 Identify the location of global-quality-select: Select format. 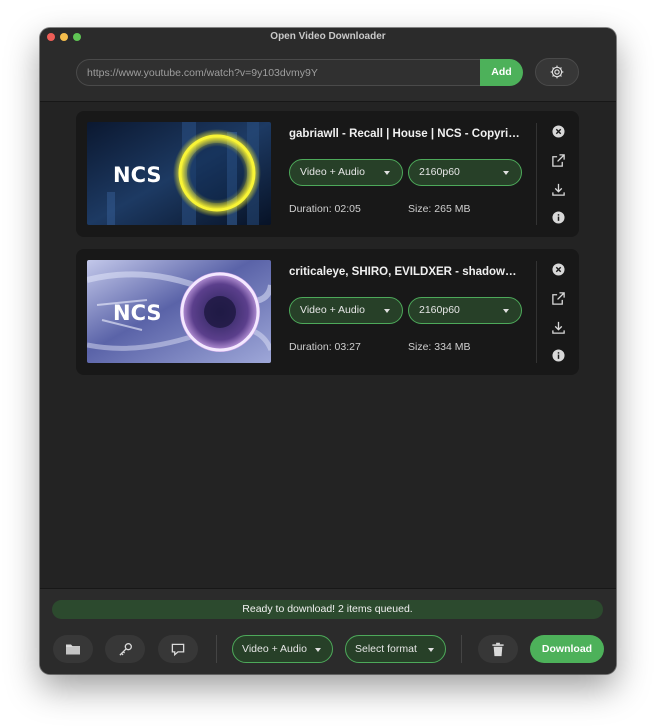
(395, 649).